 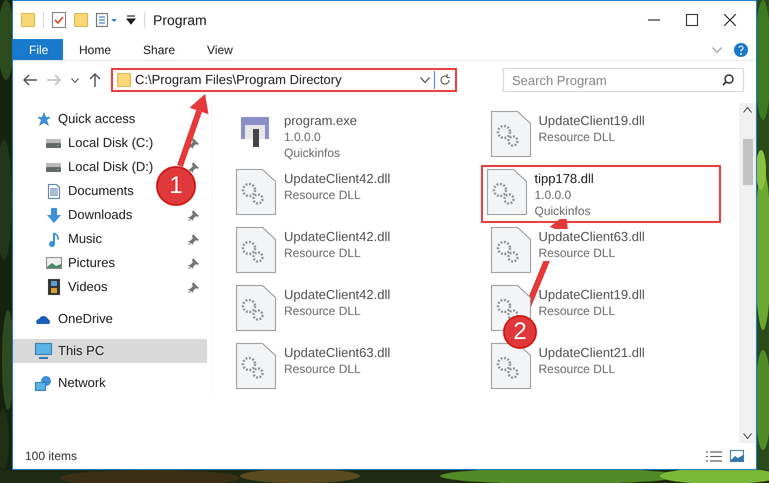 I want to click on help-icon, so click(x=741, y=49).